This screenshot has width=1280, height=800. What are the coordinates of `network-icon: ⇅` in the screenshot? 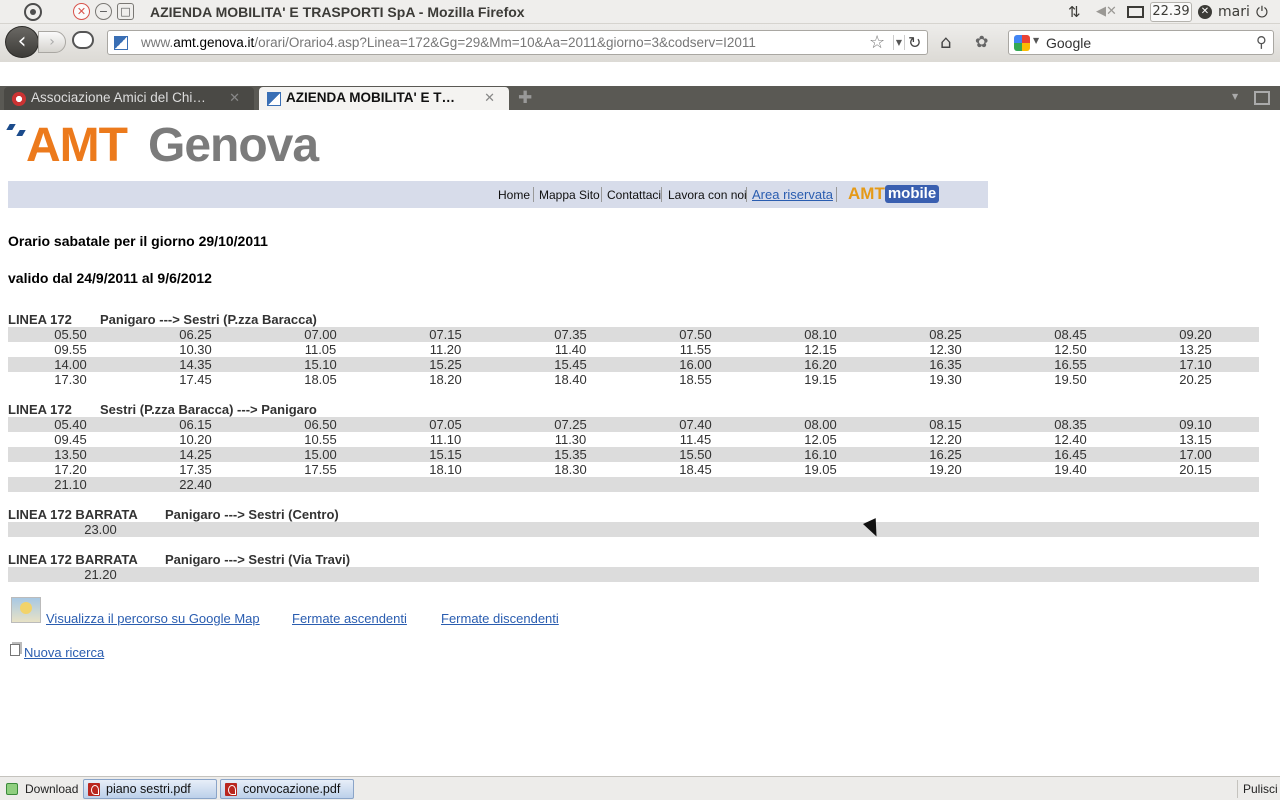 It's located at (1077, 12).